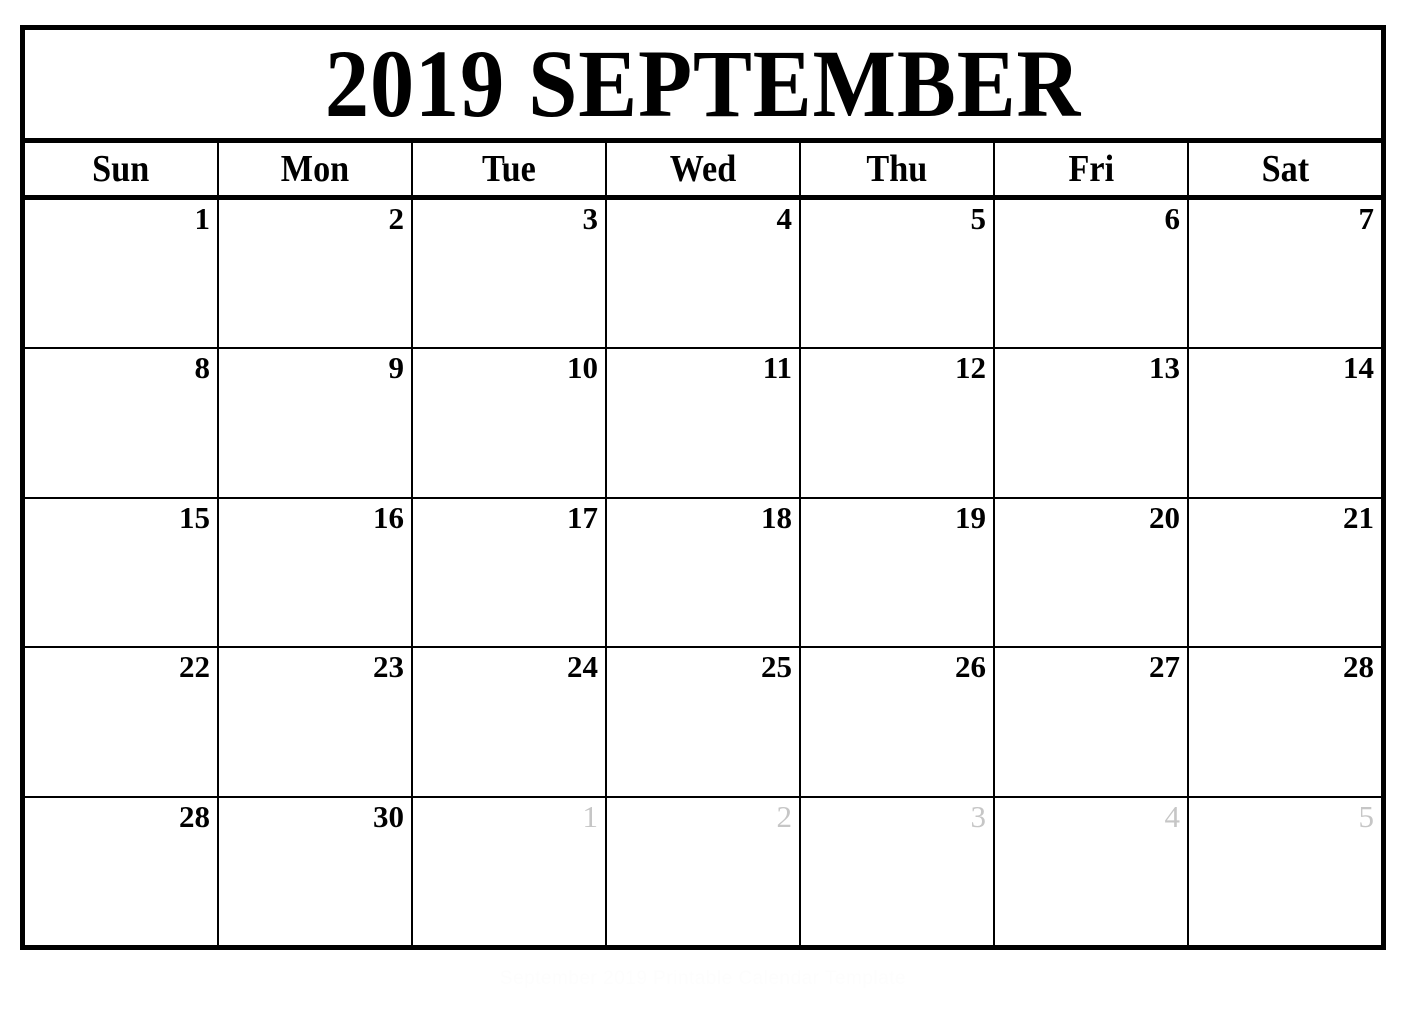  Describe the element at coordinates (777, 368) in the screenshot. I see `day-number: 11` at that location.